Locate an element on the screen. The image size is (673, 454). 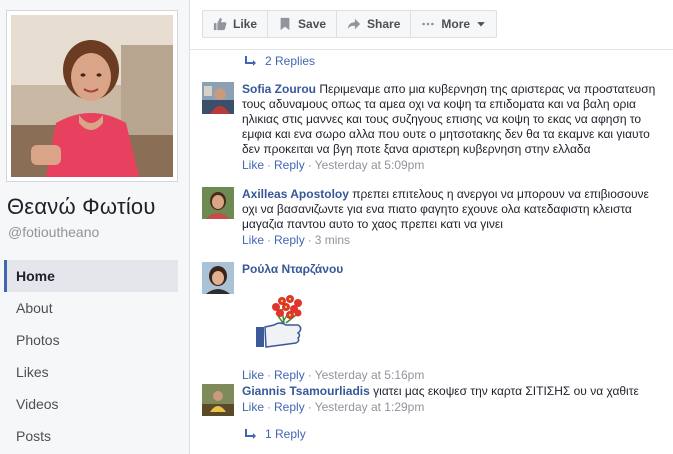
share-arrow-icon is located at coordinates (354, 24).